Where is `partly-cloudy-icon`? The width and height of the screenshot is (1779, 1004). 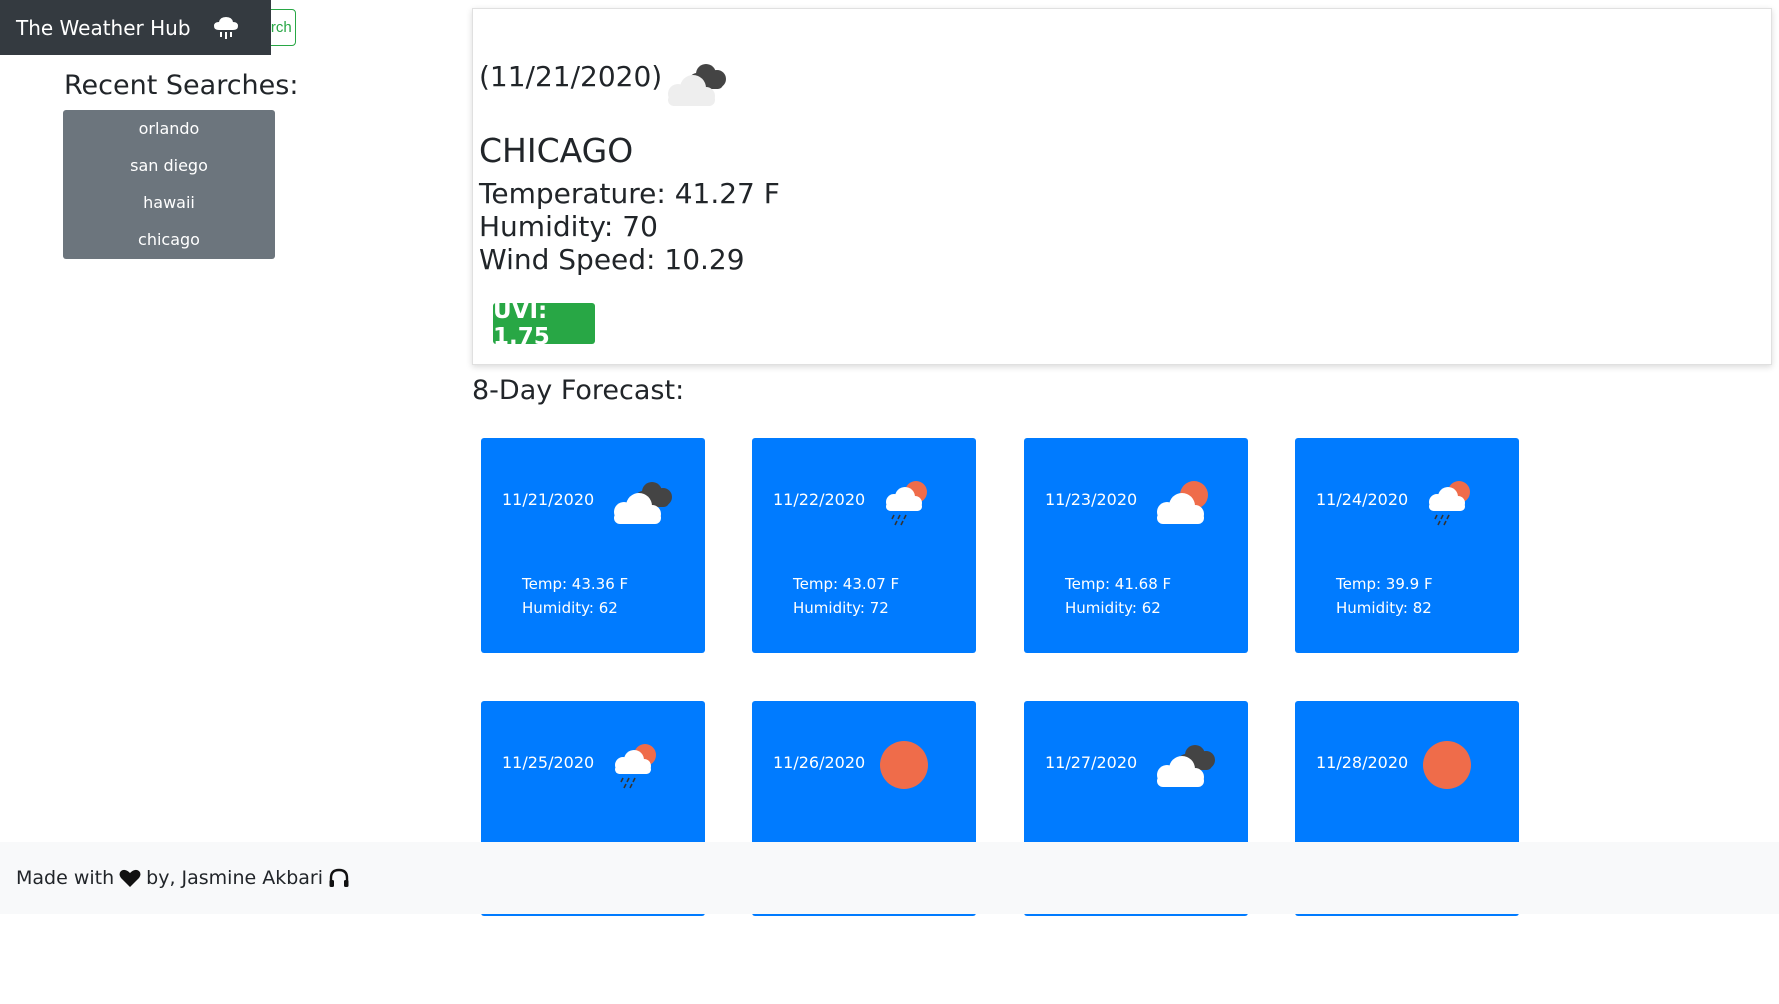 partly-cloudy-icon is located at coordinates (1182, 502).